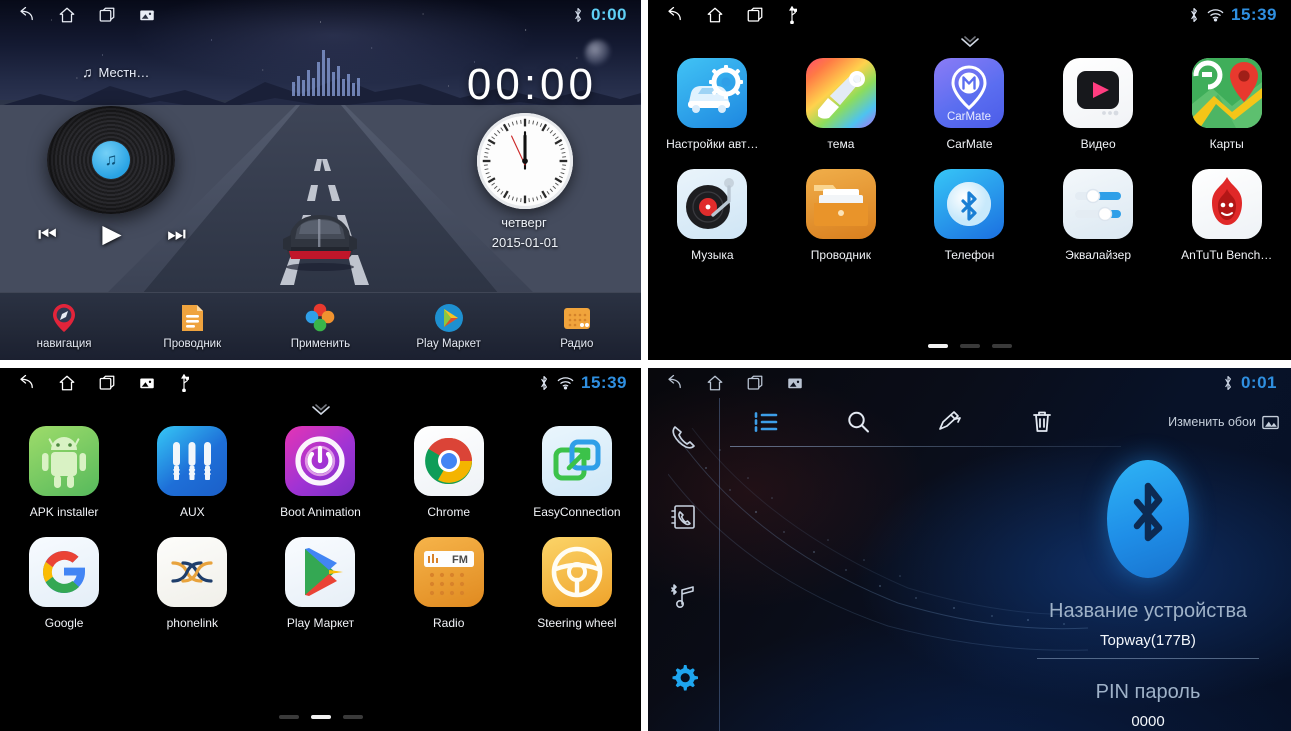 This screenshot has height=731, width=1291. I want to click on theme-brush-icon, so click(840, 93).